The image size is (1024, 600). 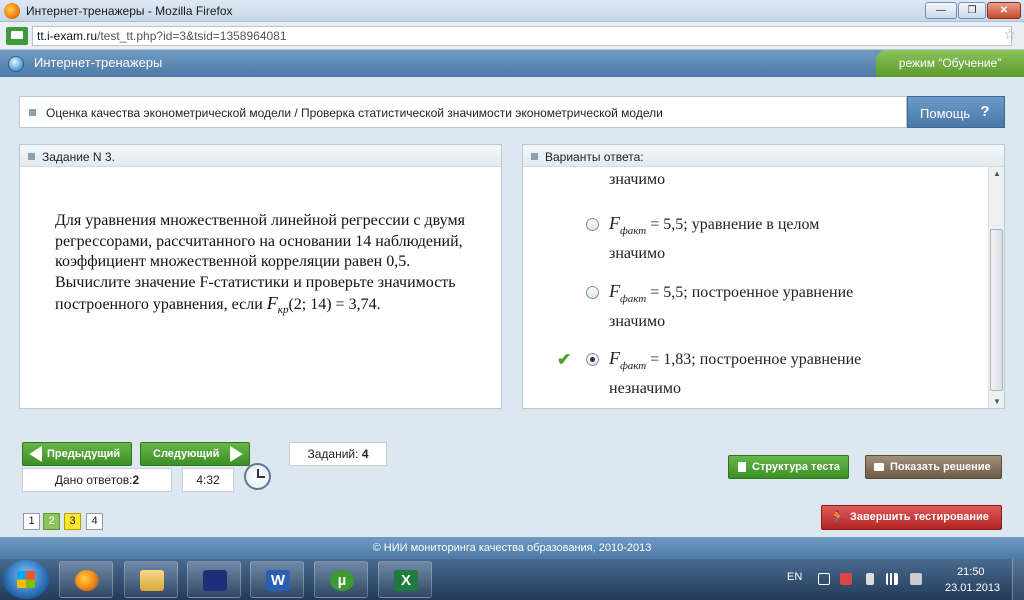 What do you see at coordinates (78, 157) in the screenshot?
I see `task-number: Задание N 3.` at bounding box center [78, 157].